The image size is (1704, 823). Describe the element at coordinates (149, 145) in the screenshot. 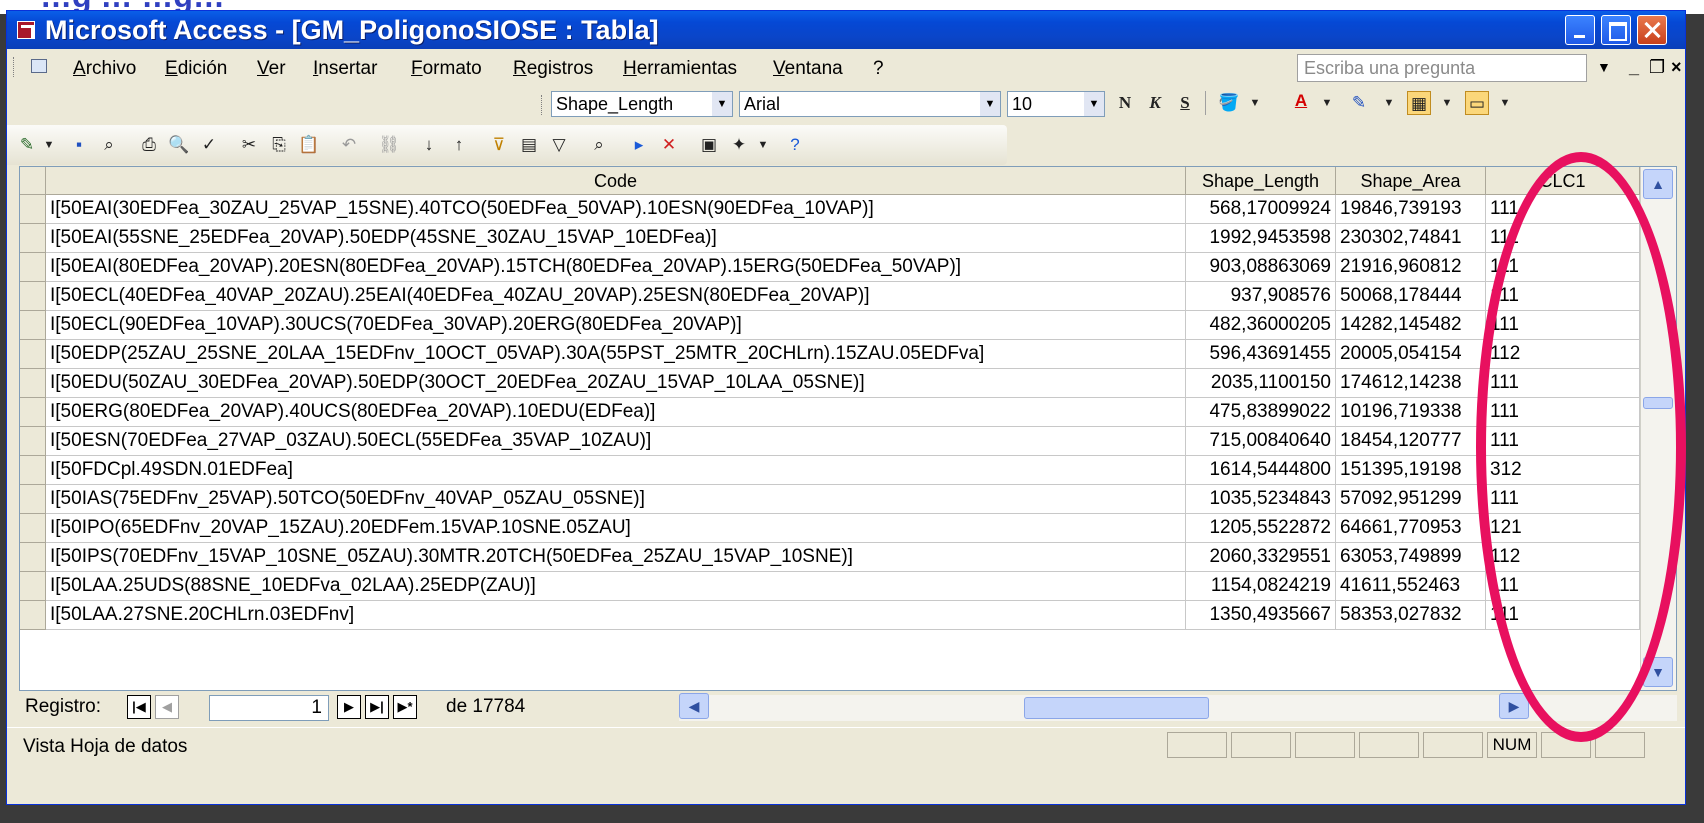

I see `print-icon: ⎙` at that location.